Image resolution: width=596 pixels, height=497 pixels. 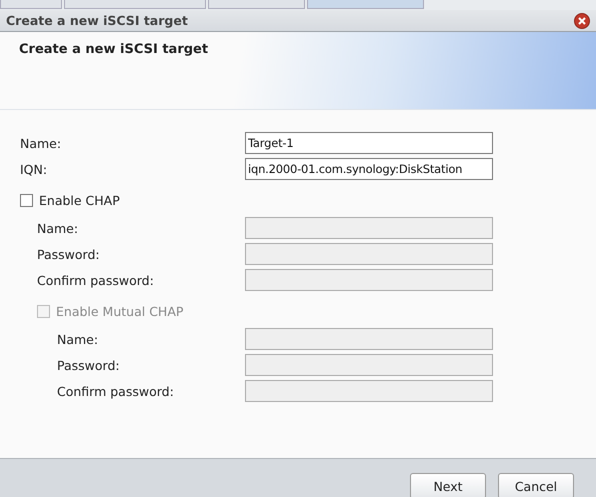 What do you see at coordinates (536, 485) in the screenshot?
I see `dialog-button: Cancel` at bounding box center [536, 485].